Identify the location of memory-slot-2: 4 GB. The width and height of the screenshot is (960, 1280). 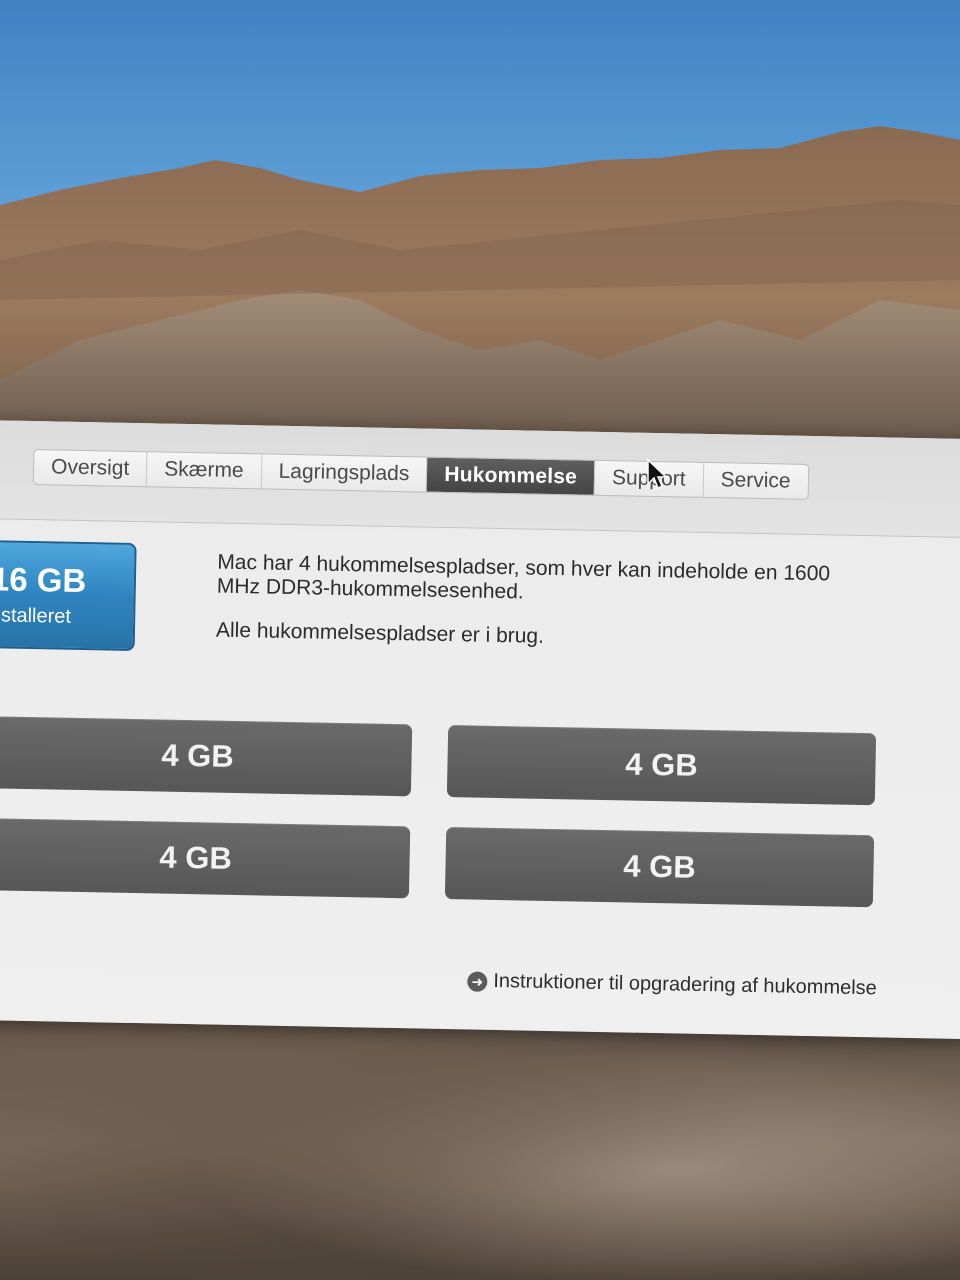
(661, 765).